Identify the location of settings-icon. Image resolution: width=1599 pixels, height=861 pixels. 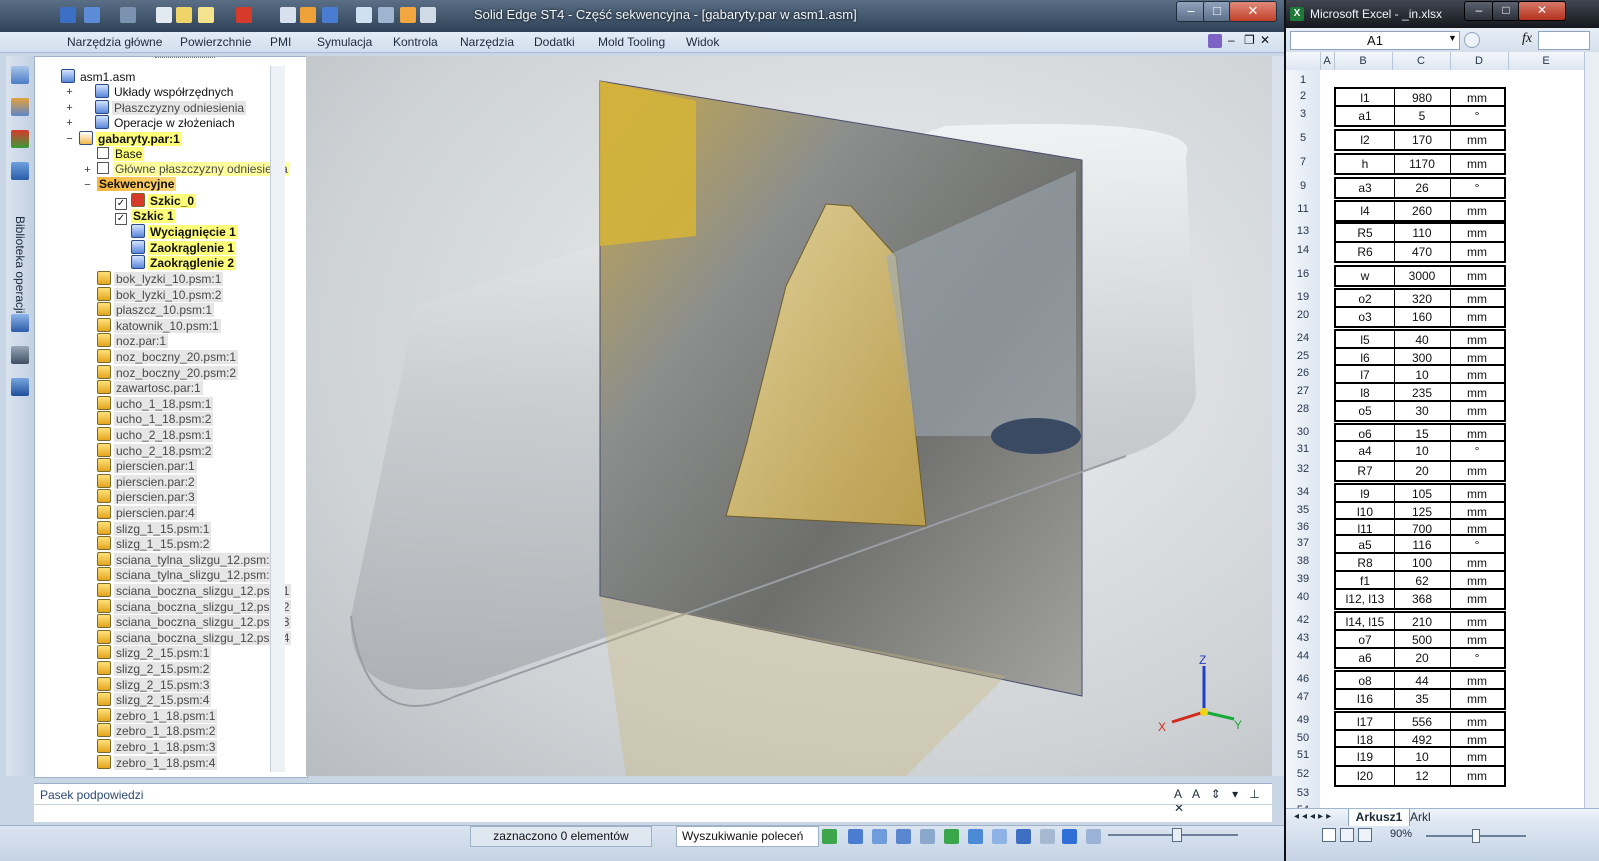
(20, 387).